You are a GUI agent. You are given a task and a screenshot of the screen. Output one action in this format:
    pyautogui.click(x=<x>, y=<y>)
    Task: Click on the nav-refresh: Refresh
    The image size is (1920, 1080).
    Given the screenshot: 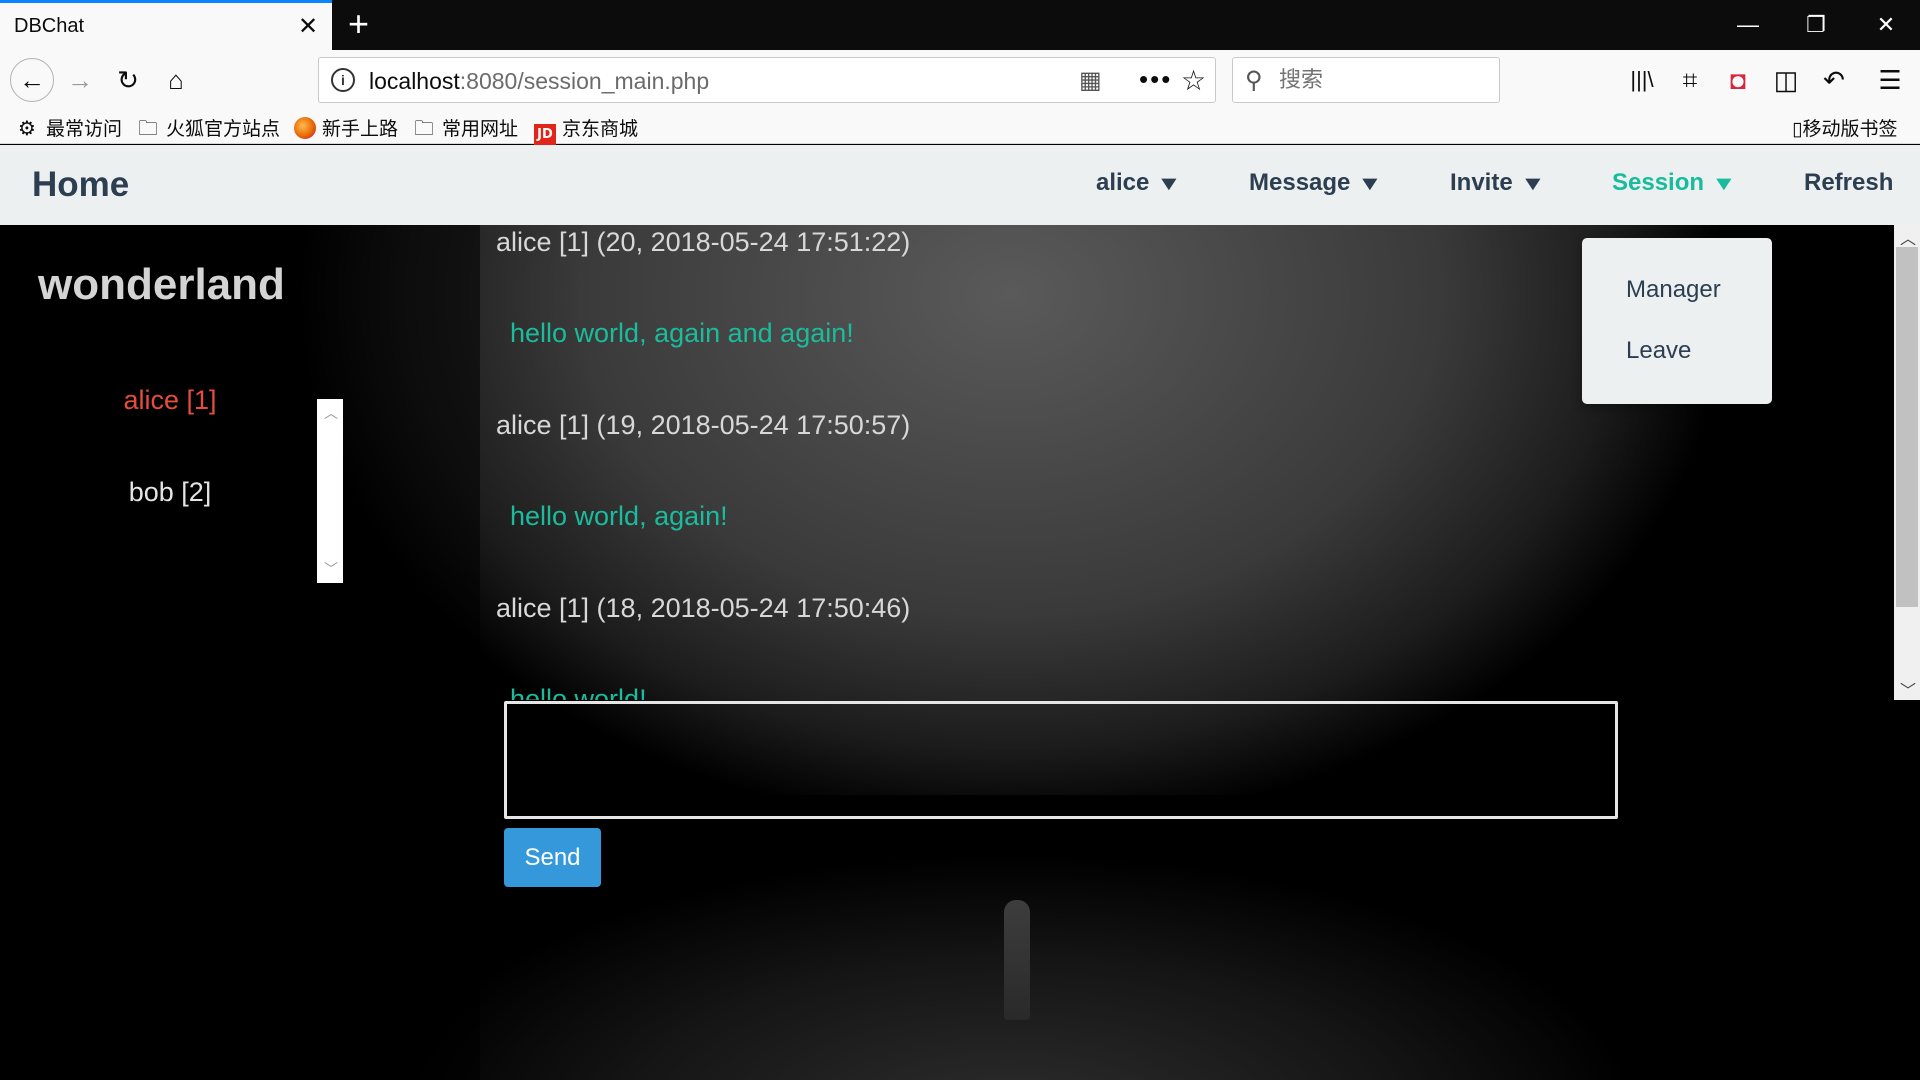 What is the action you would take?
    pyautogui.click(x=1848, y=183)
    